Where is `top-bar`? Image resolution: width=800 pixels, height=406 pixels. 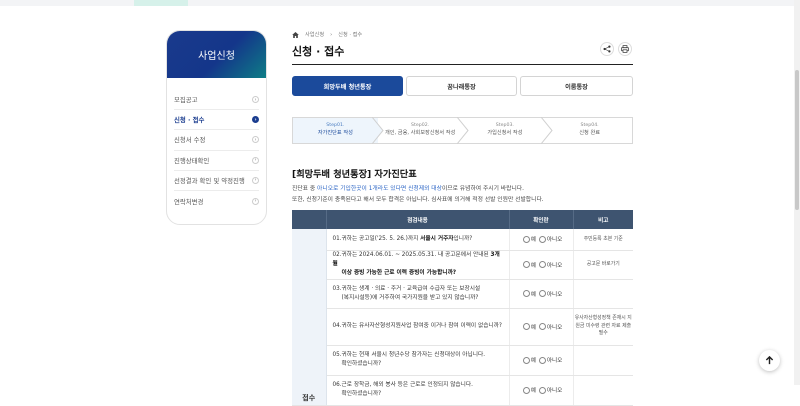 top-bar is located at coordinates (400, 3).